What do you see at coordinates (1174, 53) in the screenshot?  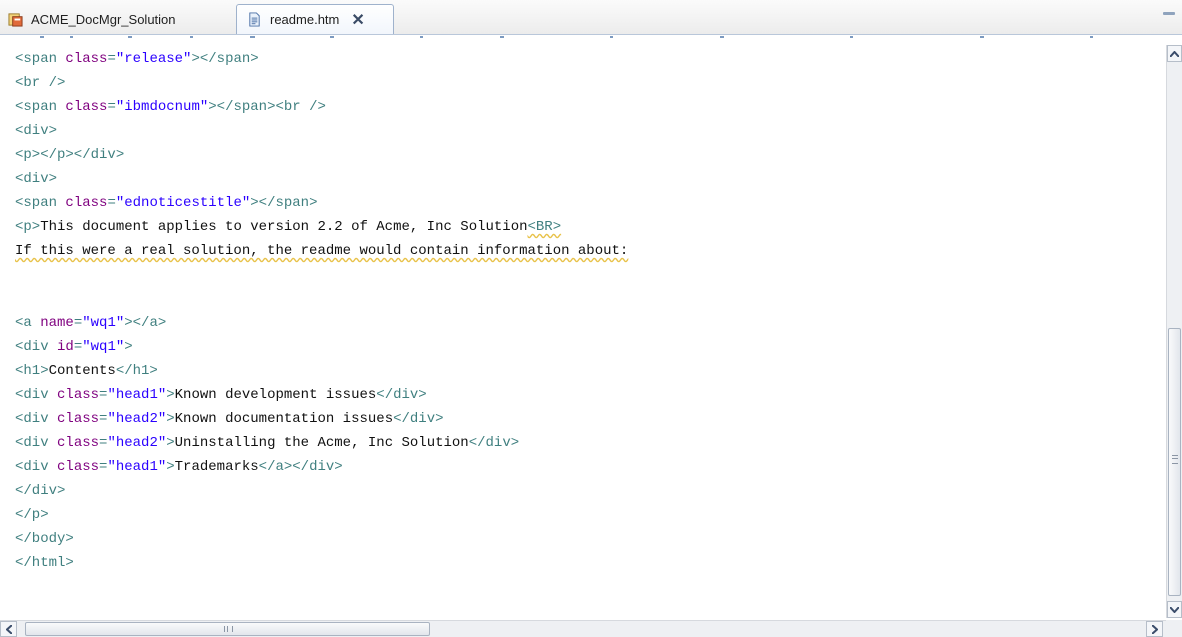 I see `arrow-up-icon` at bounding box center [1174, 53].